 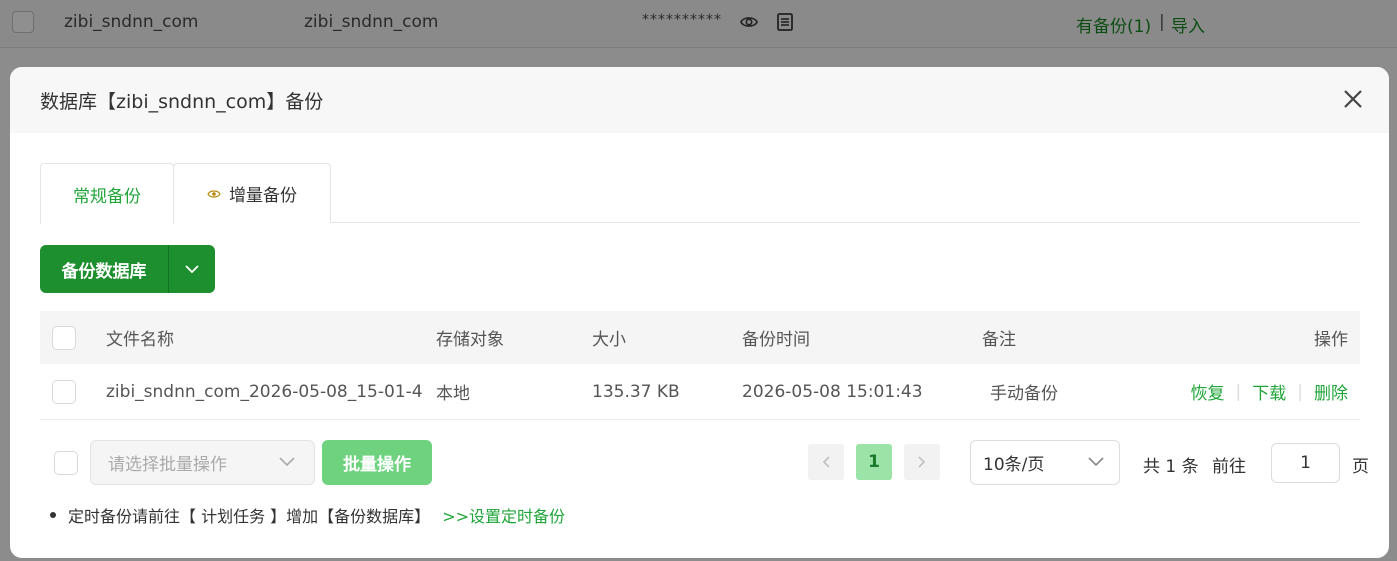 I want to click on backup-time-cell: 2026-05-08 15:01:43, so click(x=832, y=391).